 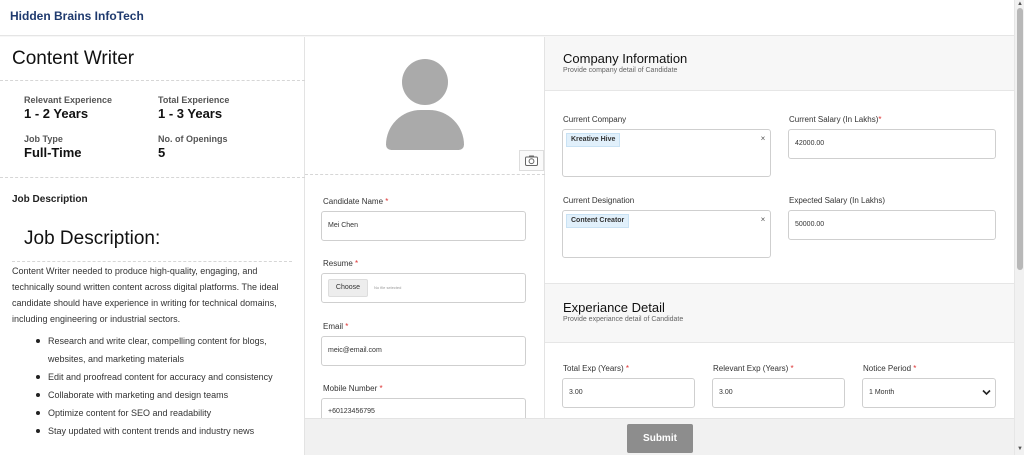 What do you see at coordinates (778, 393) in the screenshot?
I see `relevant-exp-input: 3.00` at bounding box center [778, 393].